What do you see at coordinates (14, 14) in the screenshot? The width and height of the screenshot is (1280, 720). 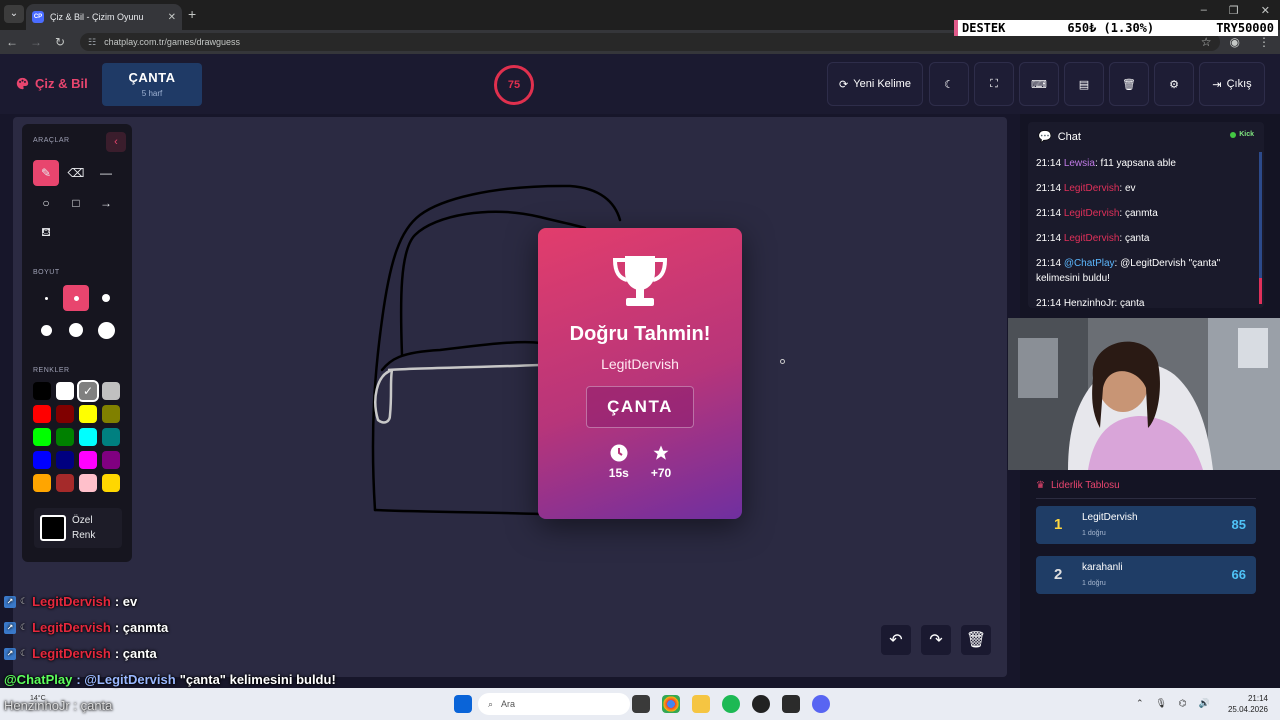 I see `tab-search-button: ⌄` at bounding box center [14, 14].